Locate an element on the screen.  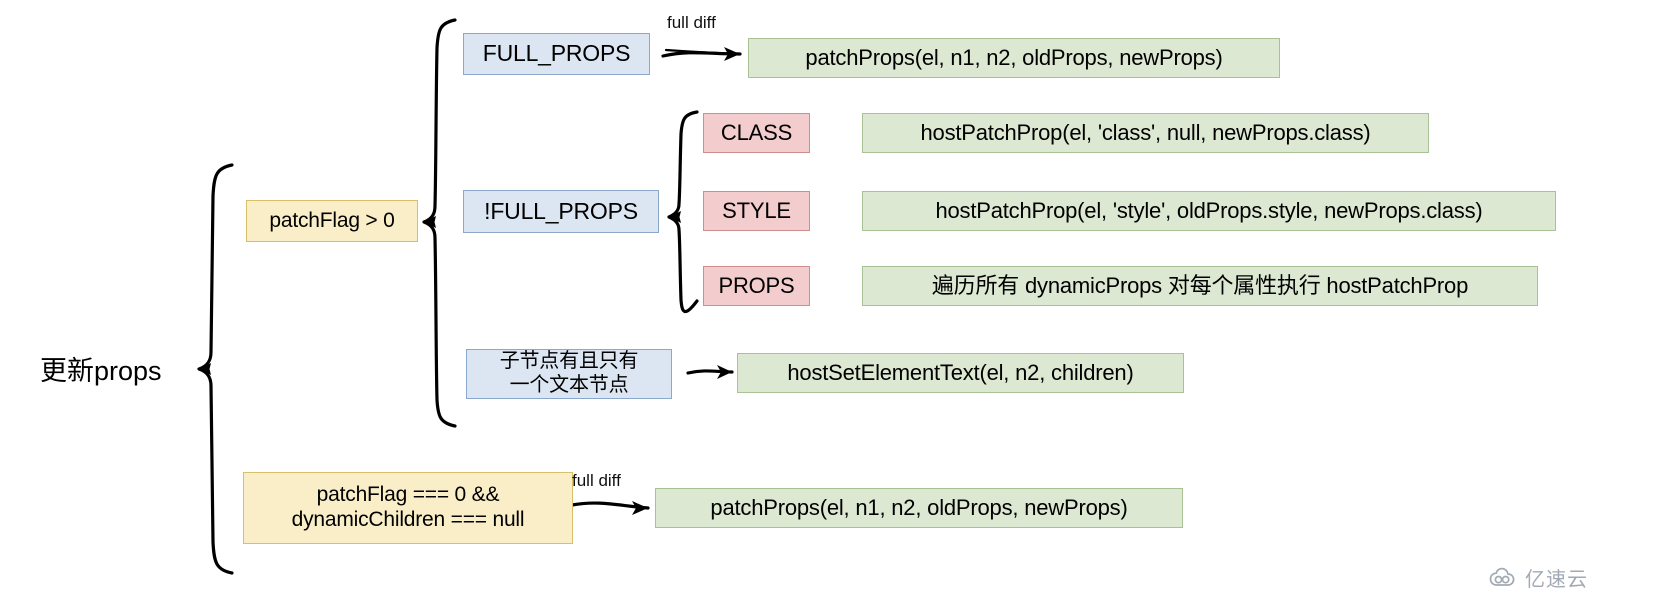
edge-label-full-diff-bottom: full diff is located at coordinates (596, 480).